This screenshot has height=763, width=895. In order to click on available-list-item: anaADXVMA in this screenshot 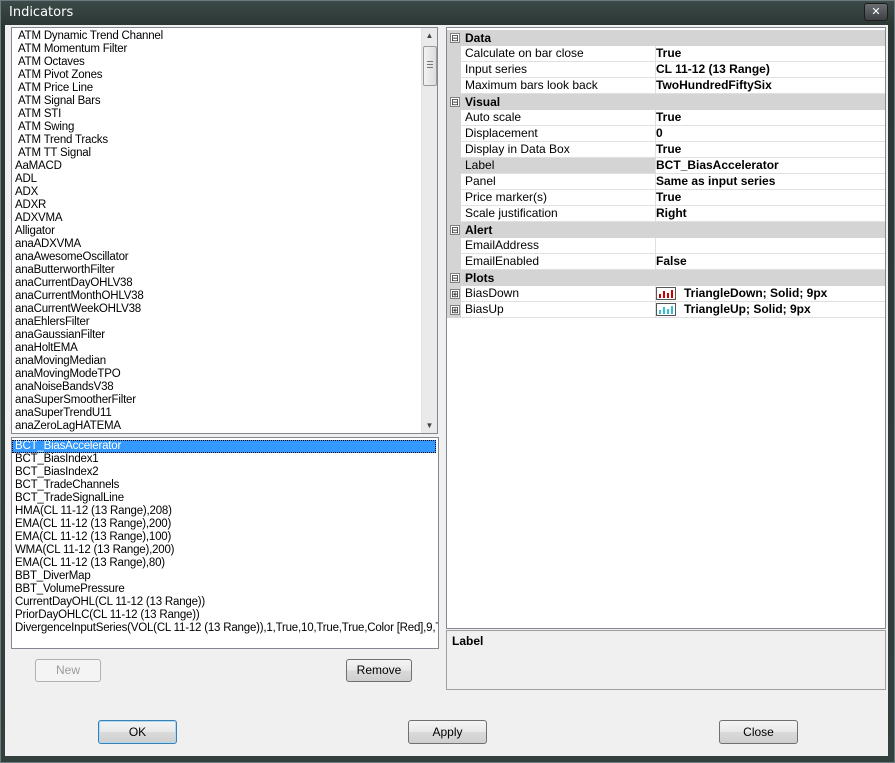, I will do `click(216, 244)`.